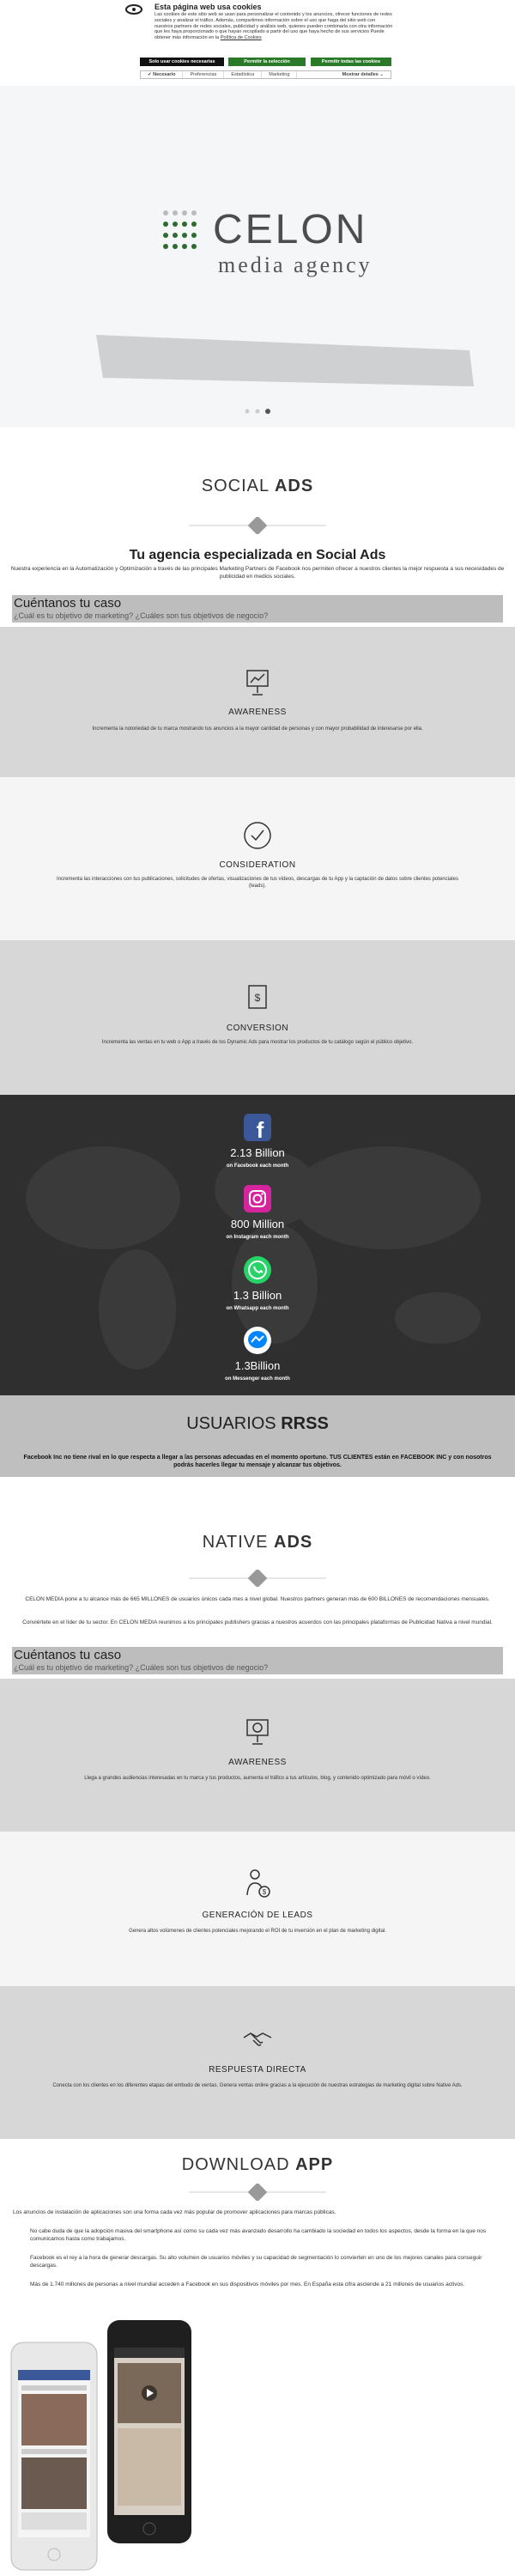 This screenshot has width=515, height=2576. Describe the element at coordinates (257, 865) in the screenshot. I see `band-title: CONSIDERATION` at that location.